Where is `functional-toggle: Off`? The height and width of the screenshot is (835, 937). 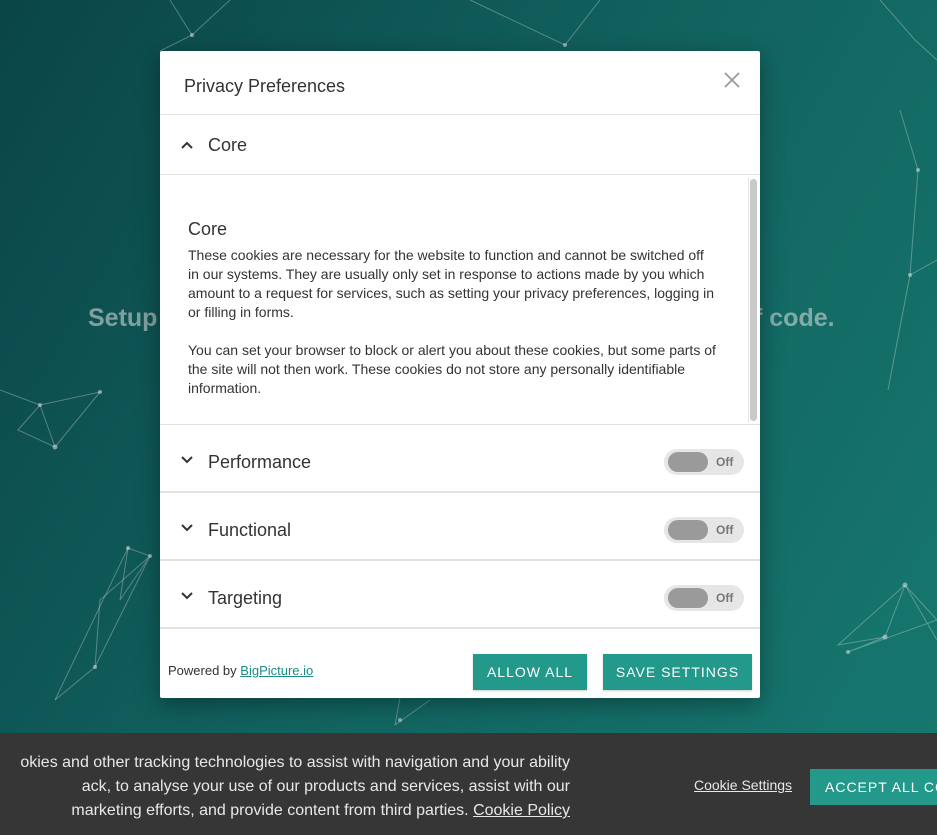
functional-toggle: Off is located at coordinates (704, 530).